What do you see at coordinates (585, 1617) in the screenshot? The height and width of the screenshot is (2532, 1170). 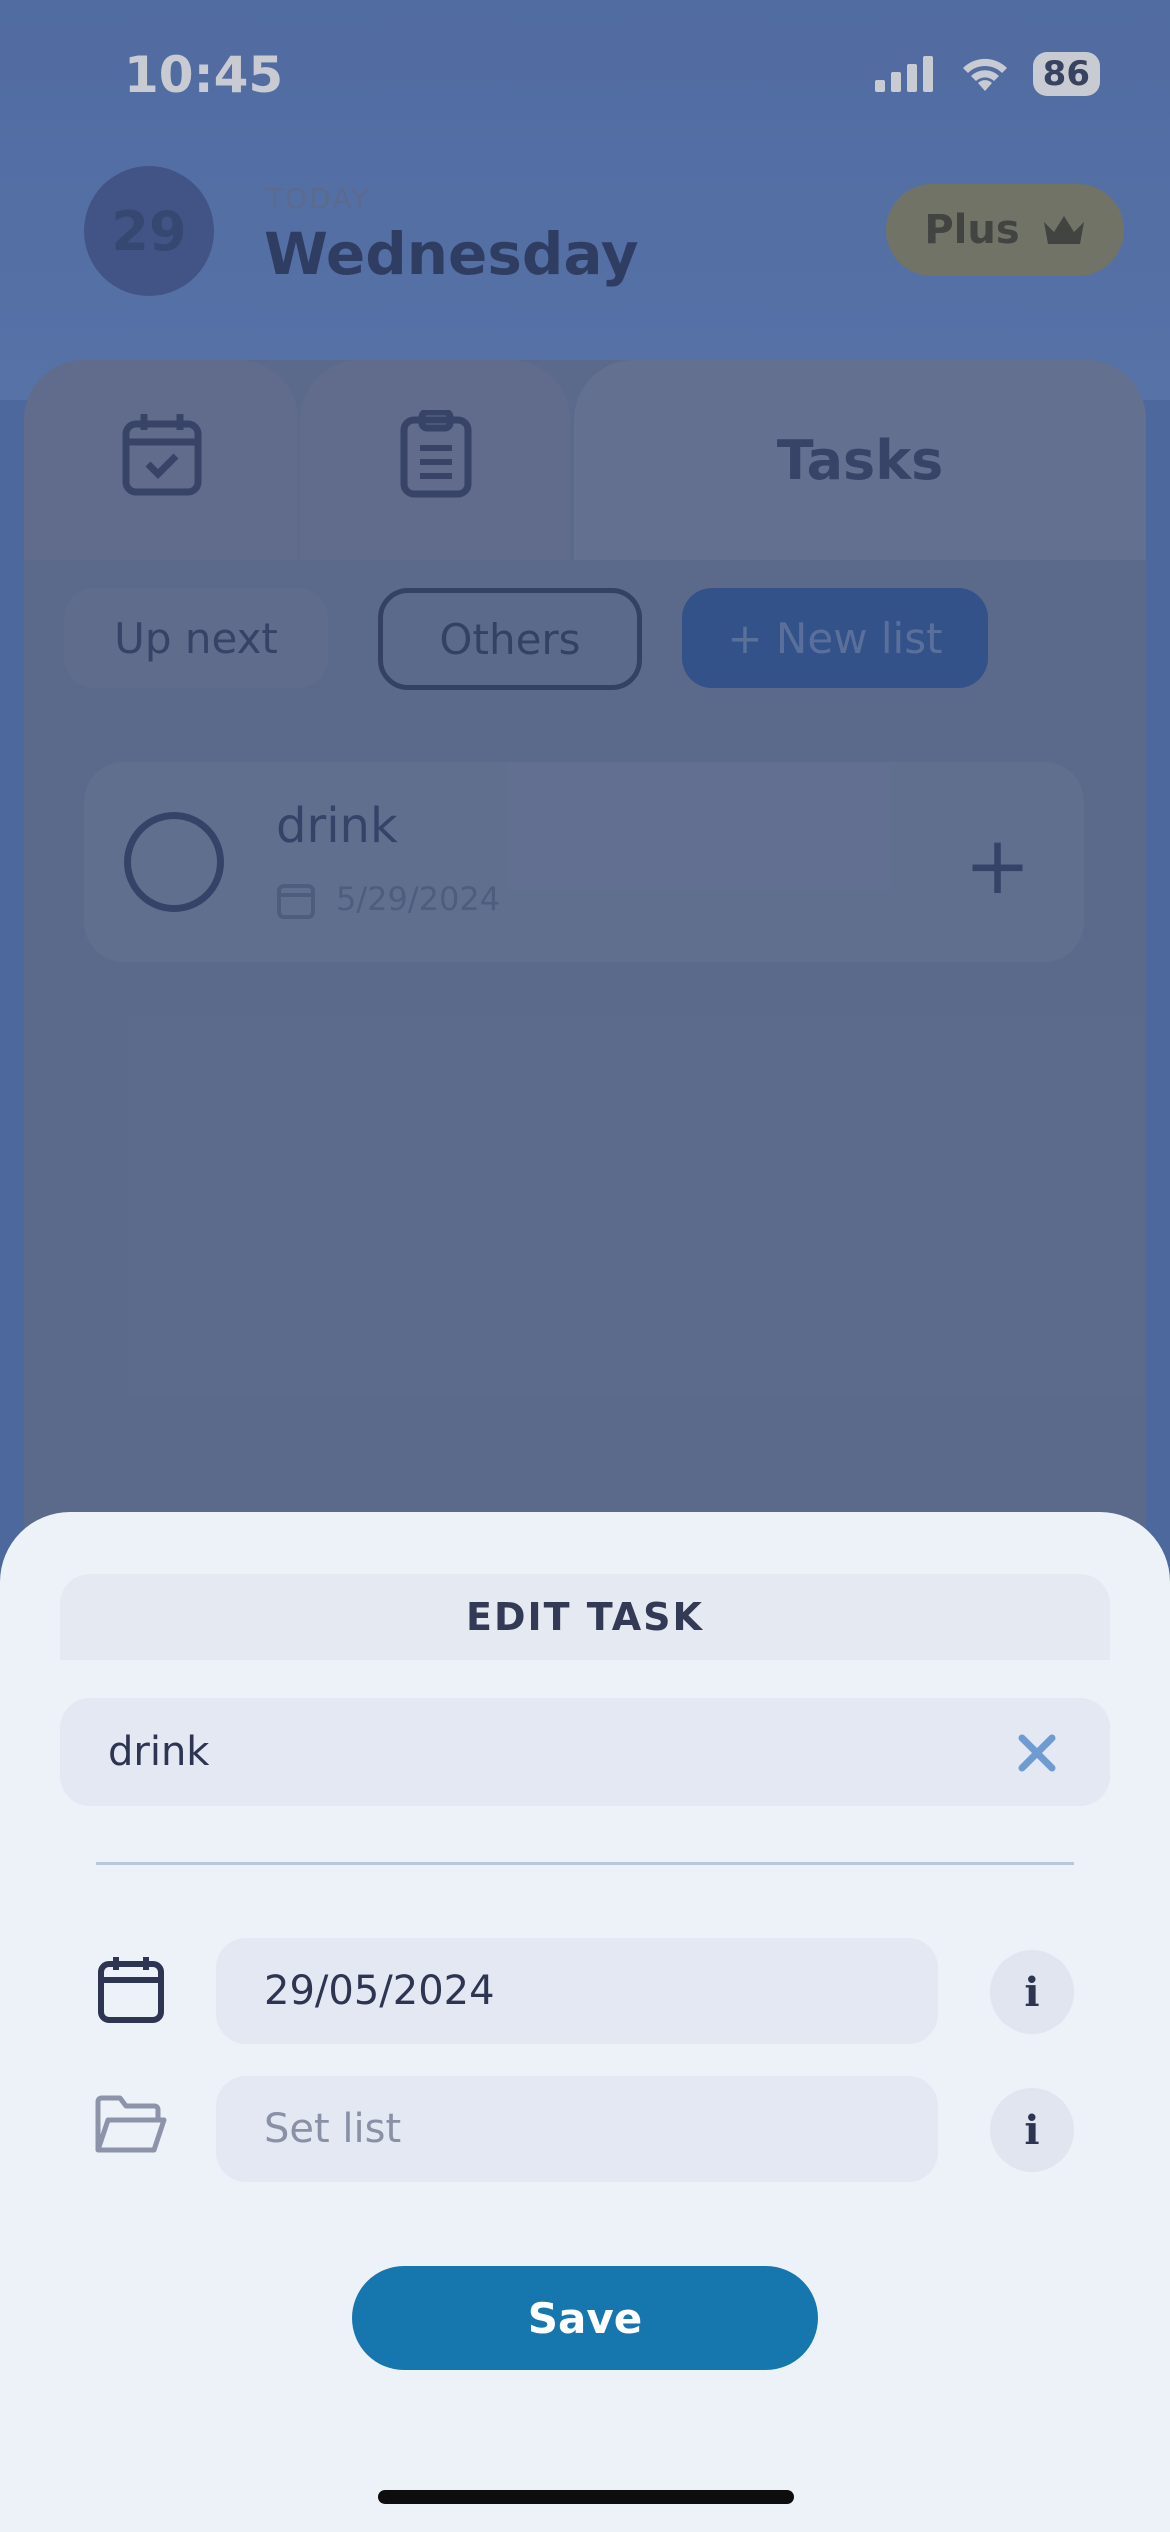 I see `sheet-title: EDIT TASK` at bounding box center [585, 1617].